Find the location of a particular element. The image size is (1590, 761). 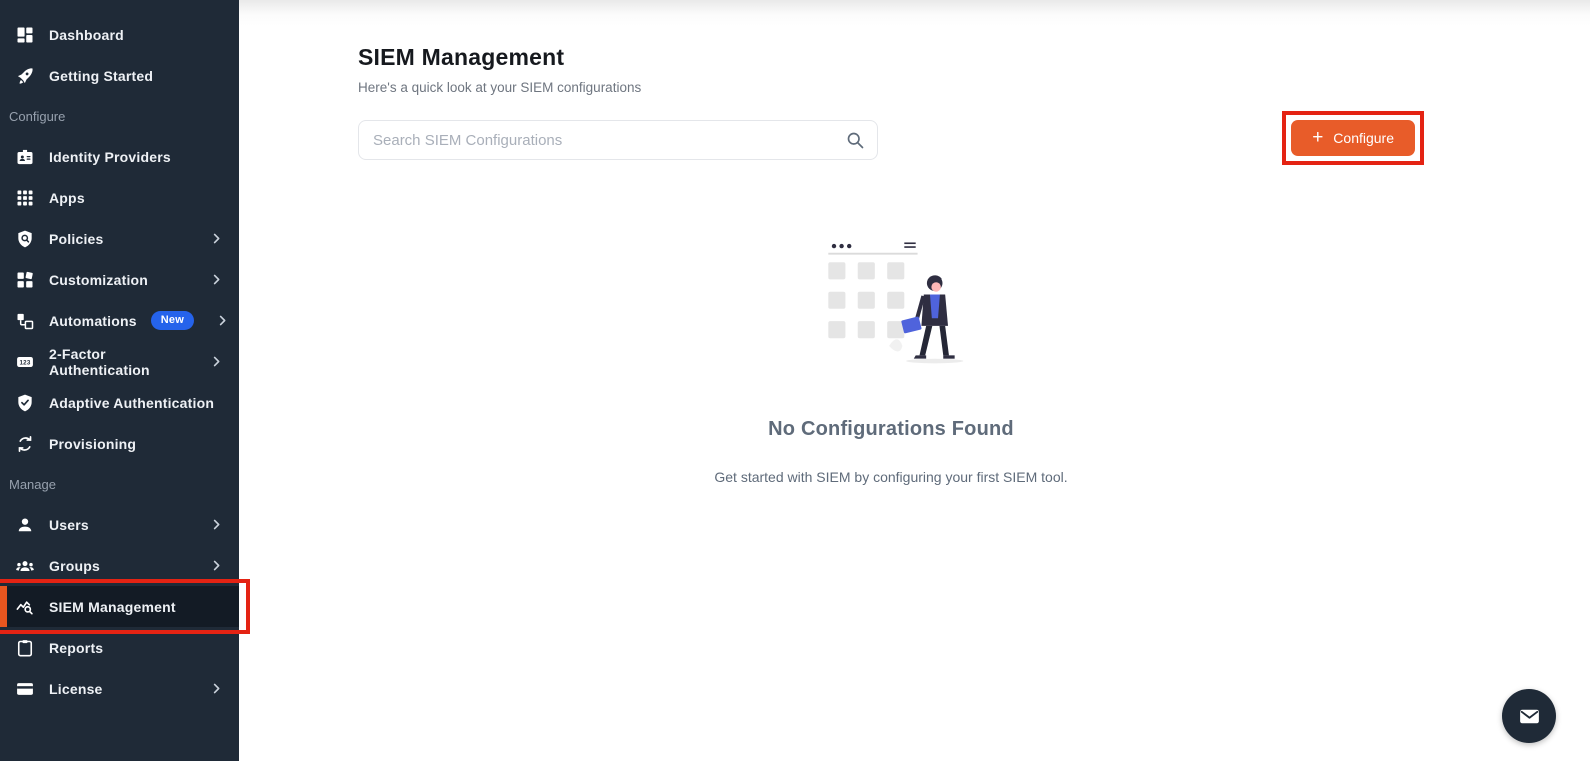

sidebar-item-label: Users is located at coordinates (69, 524).